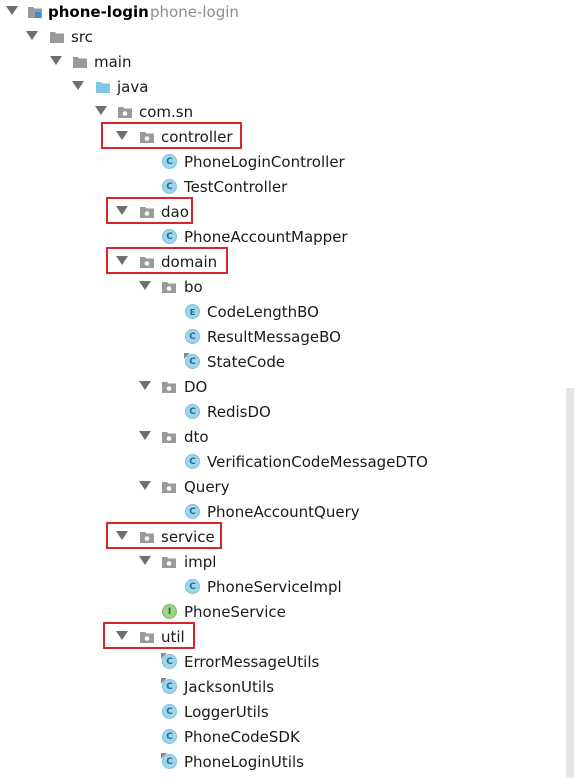  I want to click on tree-row-class: C PhoneServiceImpl, so click(280, 587).